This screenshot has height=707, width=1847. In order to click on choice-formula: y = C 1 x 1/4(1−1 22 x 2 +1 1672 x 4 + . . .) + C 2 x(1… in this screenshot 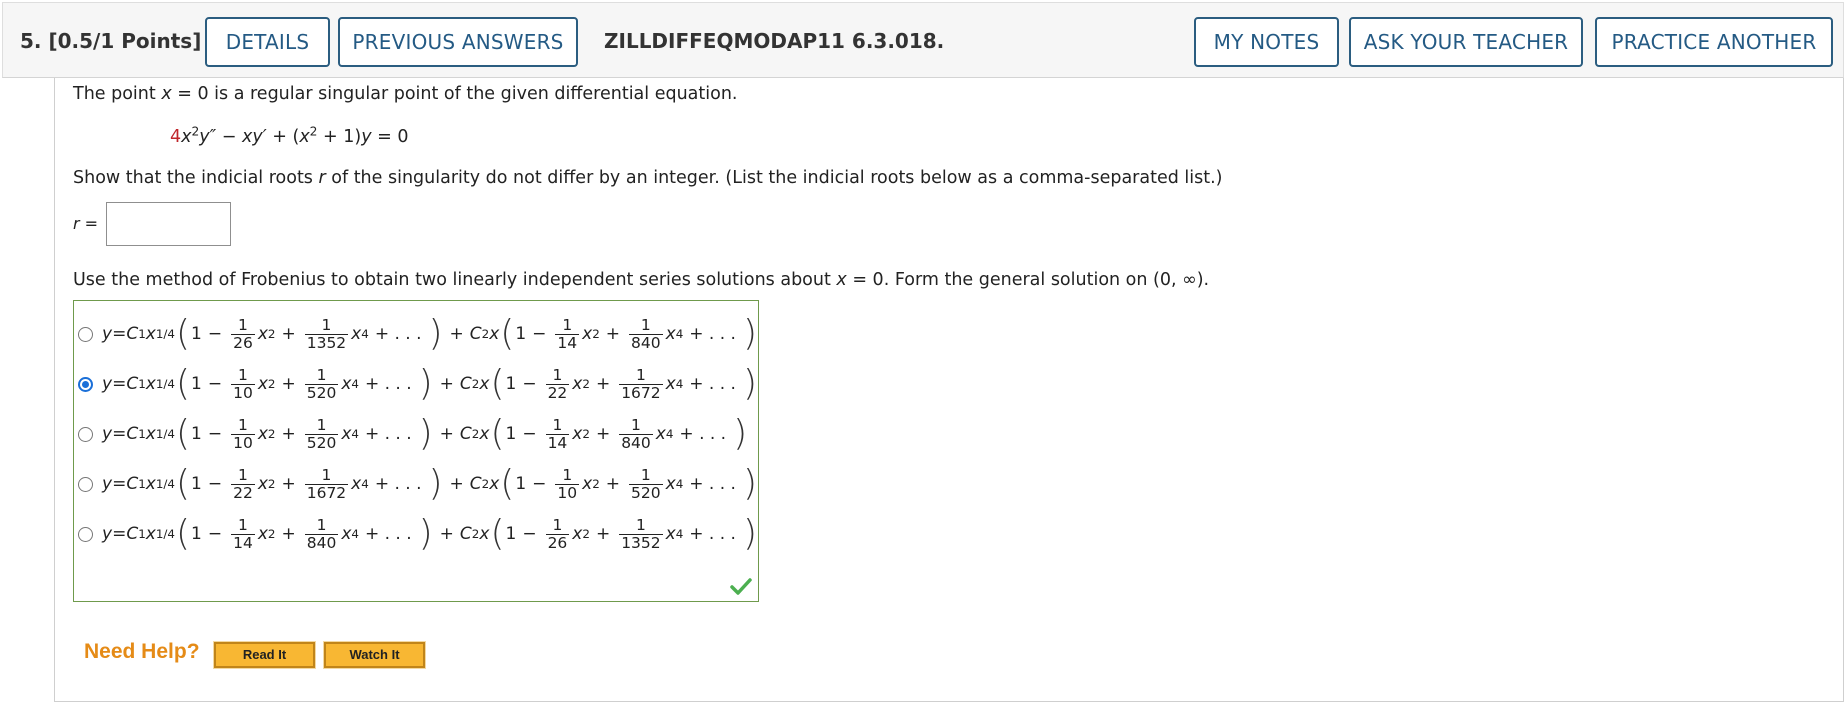, I will do `click(429, 483)`.